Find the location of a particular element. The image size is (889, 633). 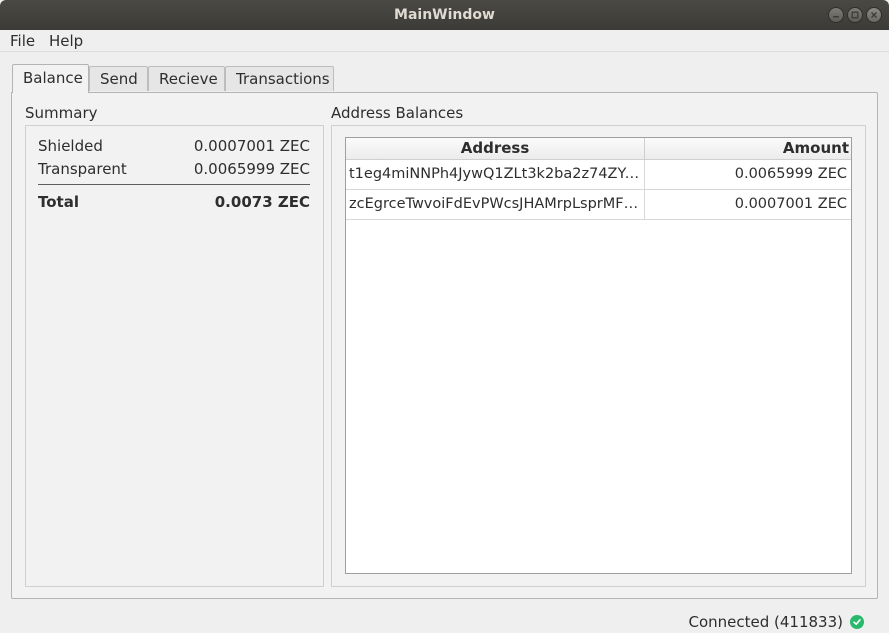

title-bar: MainWindow is located at coordinates (444, 15).